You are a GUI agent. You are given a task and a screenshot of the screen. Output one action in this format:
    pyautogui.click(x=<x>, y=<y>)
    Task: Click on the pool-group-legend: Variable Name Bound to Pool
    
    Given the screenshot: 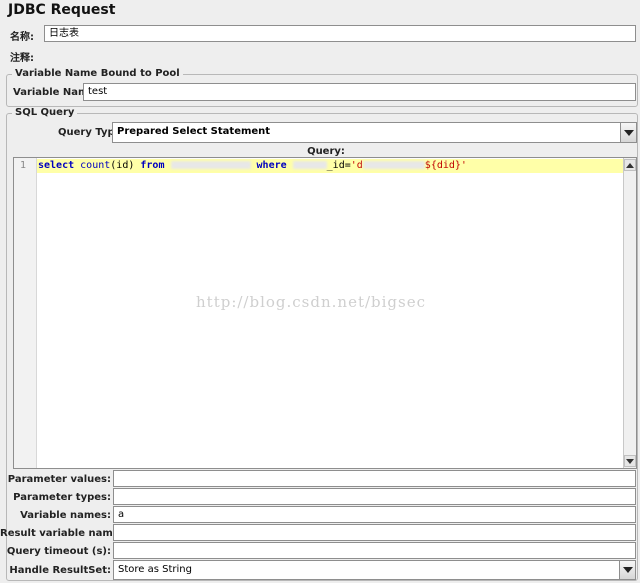 What is the action you would take?
    pyautogui.click(x=97, y=73)
    